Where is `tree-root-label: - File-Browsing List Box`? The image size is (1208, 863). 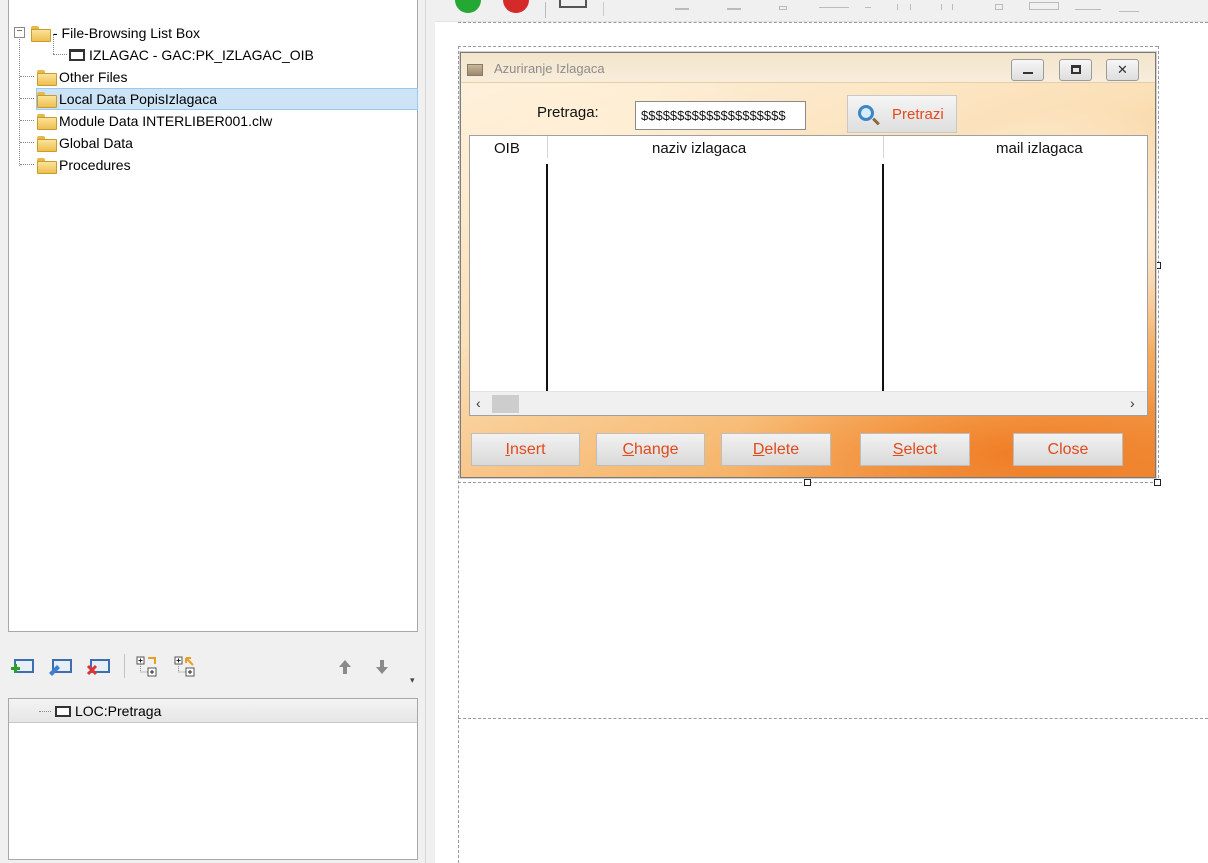
tree-root-label: - File-Browsing List Box is located at coordinates (127, 33).